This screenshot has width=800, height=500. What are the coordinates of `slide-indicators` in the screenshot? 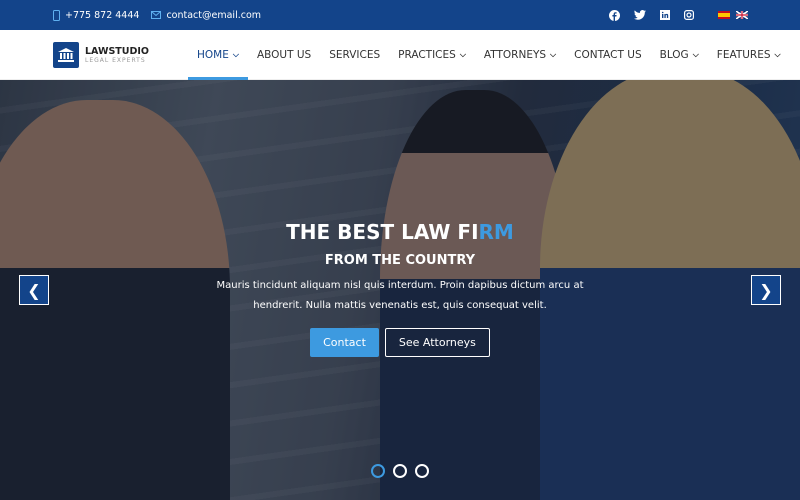 It's located at (400, 471).